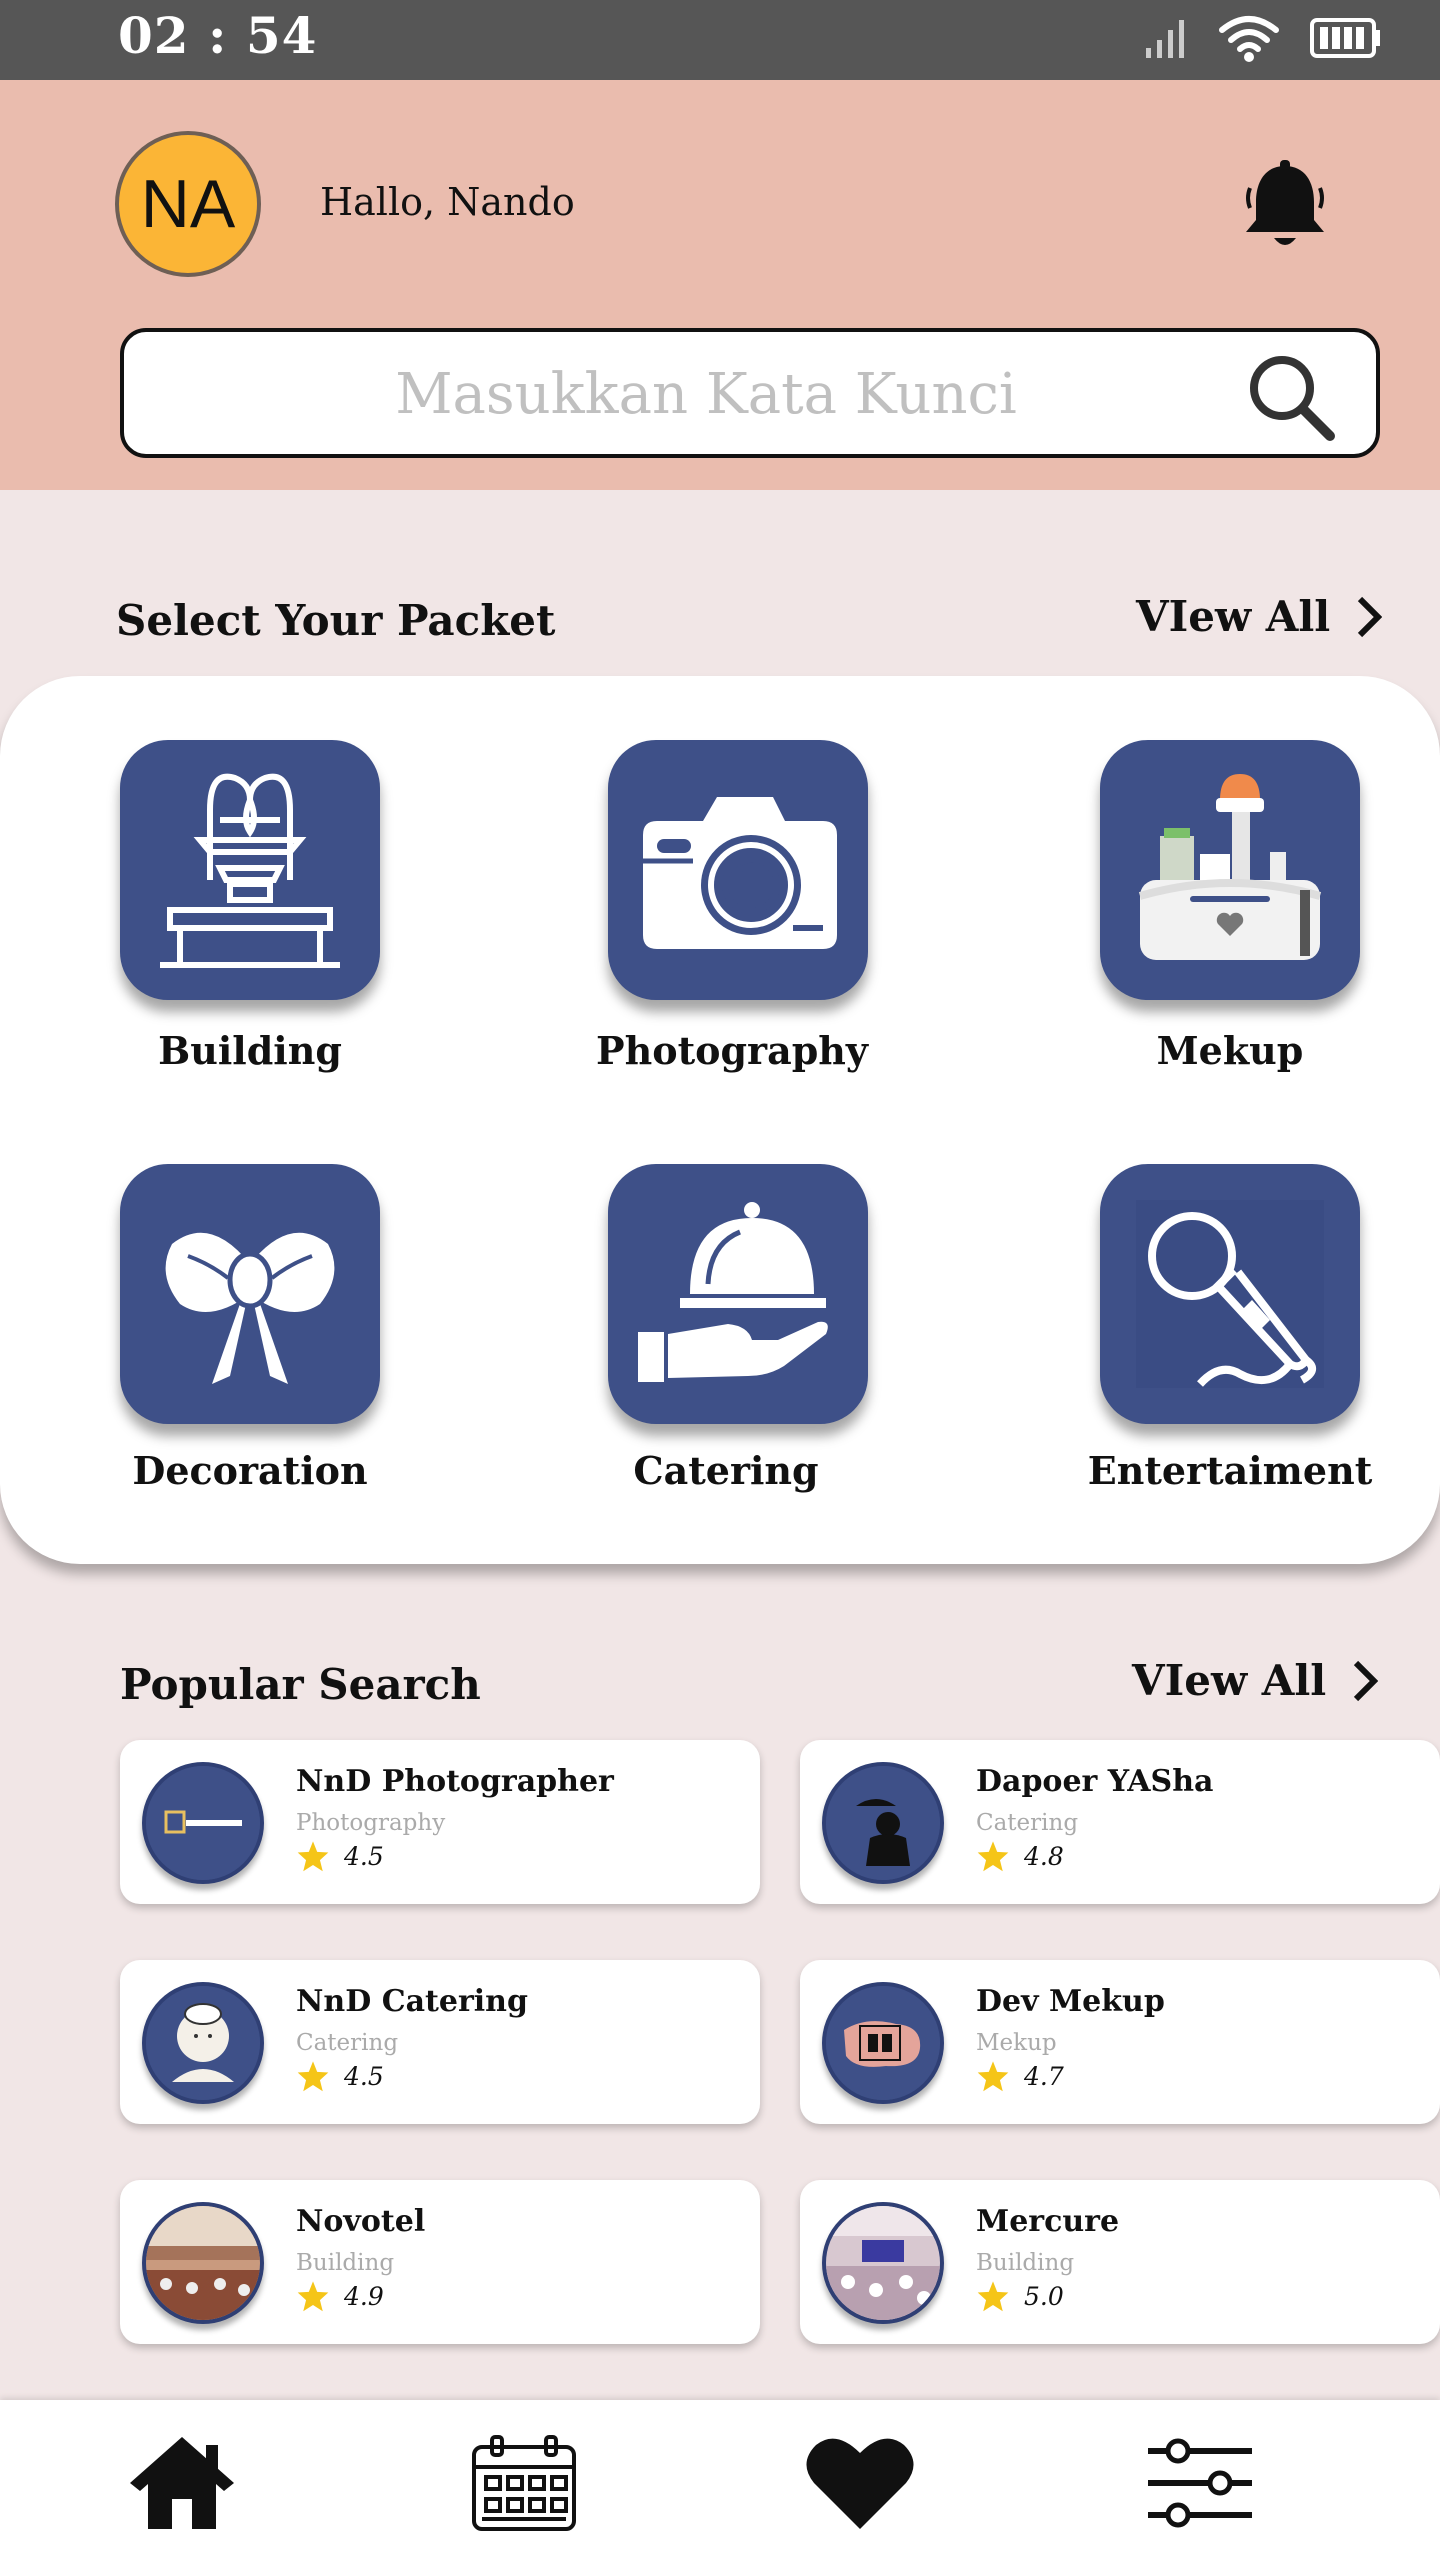 The height and width of the screenshot is (2560, 1440). What do you see at coordinates (364, 2296) in the screenshot?
I see `rating-value: 4.9` at bounding box center [364, 2296].